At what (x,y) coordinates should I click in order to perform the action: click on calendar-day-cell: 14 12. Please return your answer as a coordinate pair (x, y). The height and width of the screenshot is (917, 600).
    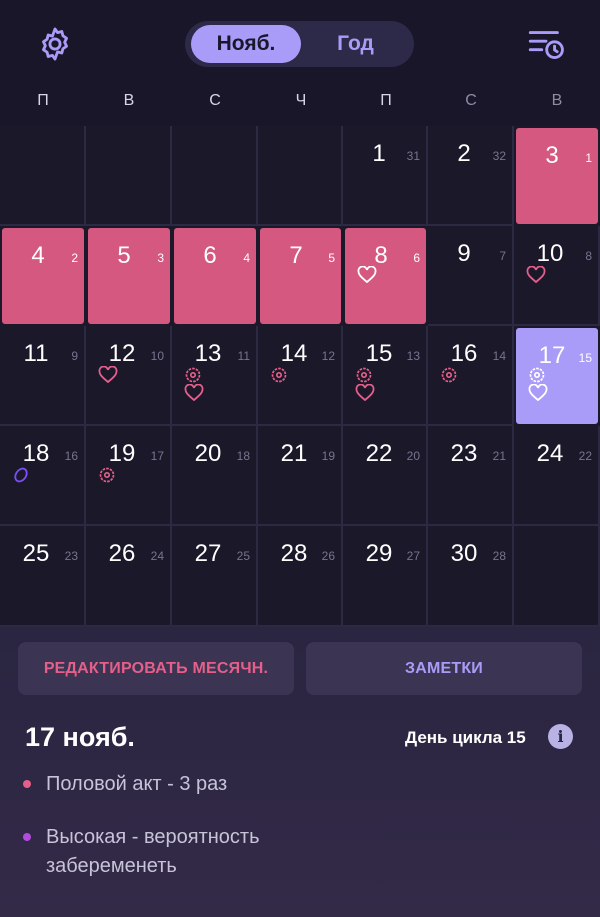
    Looking at the image, I should click on (300, 376).